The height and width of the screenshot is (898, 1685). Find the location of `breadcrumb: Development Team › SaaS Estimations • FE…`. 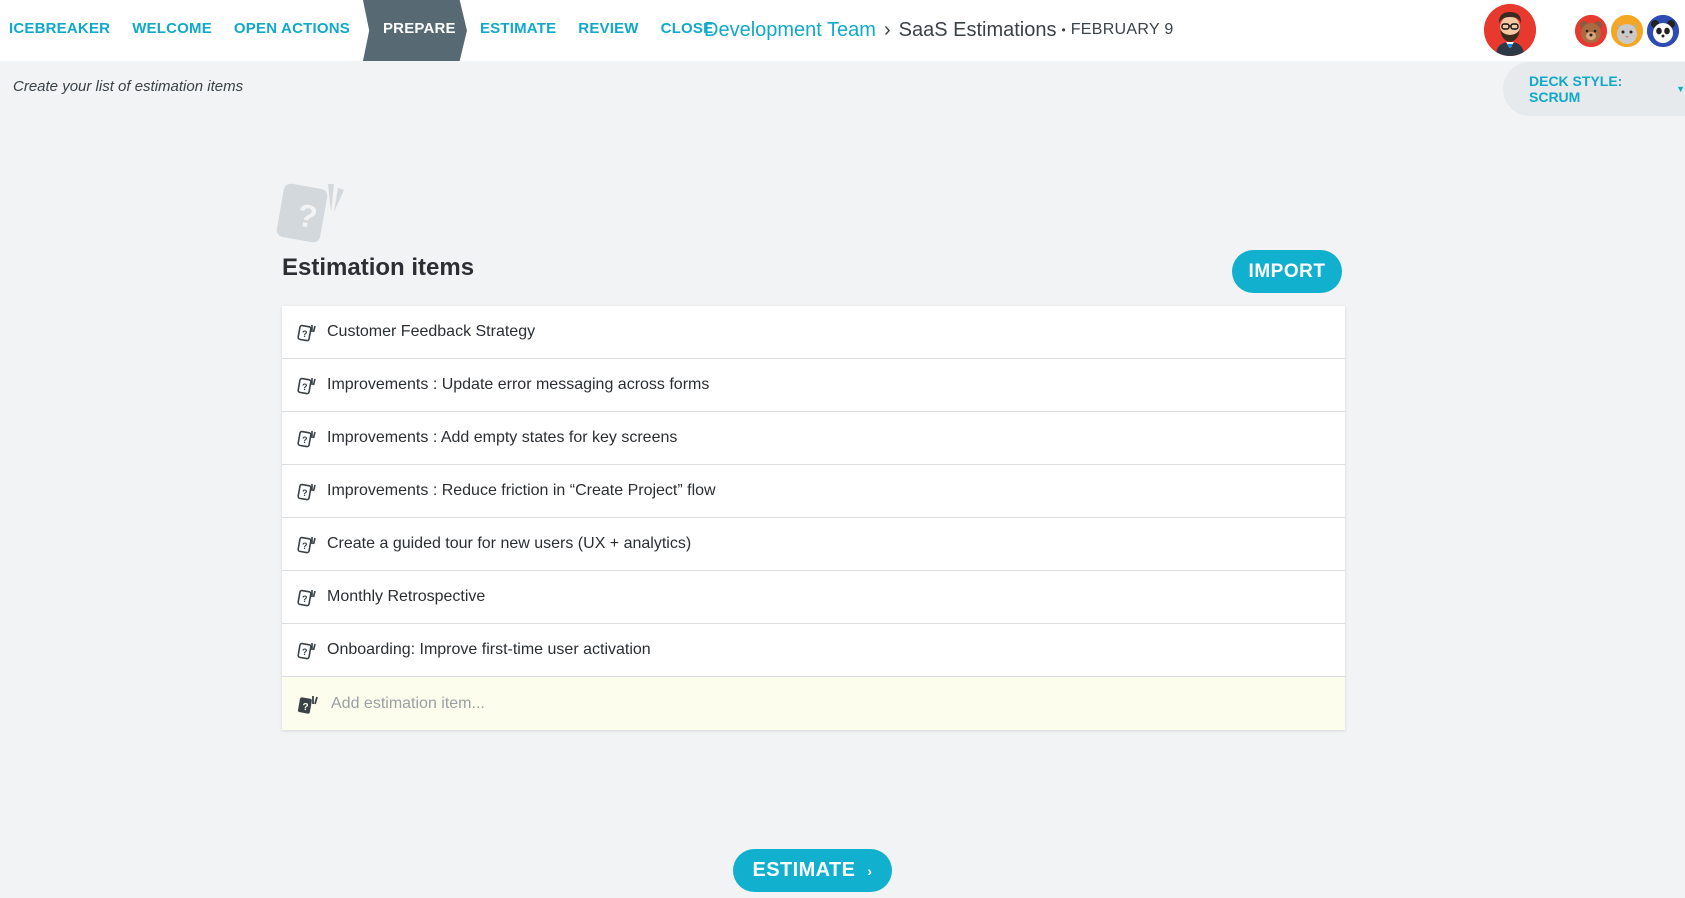

breadcrumb: Development Team › SaaS Estimations • FE… is located at coordinates (939, 30).